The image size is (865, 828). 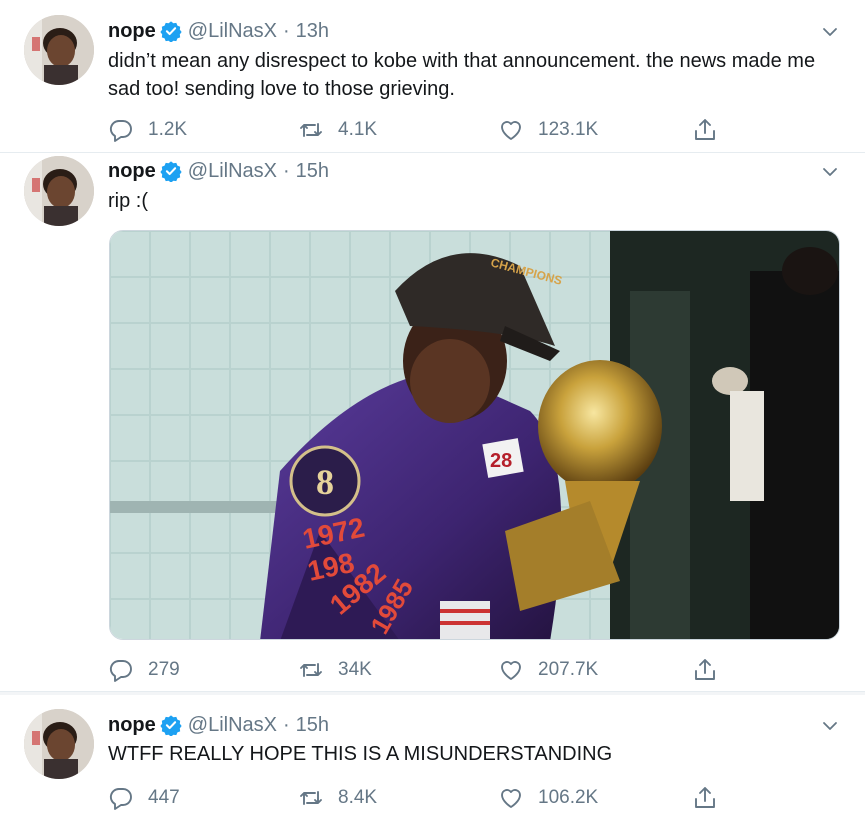 I want to click on retweet-button: 4.1K, so click(x=337, y=130).